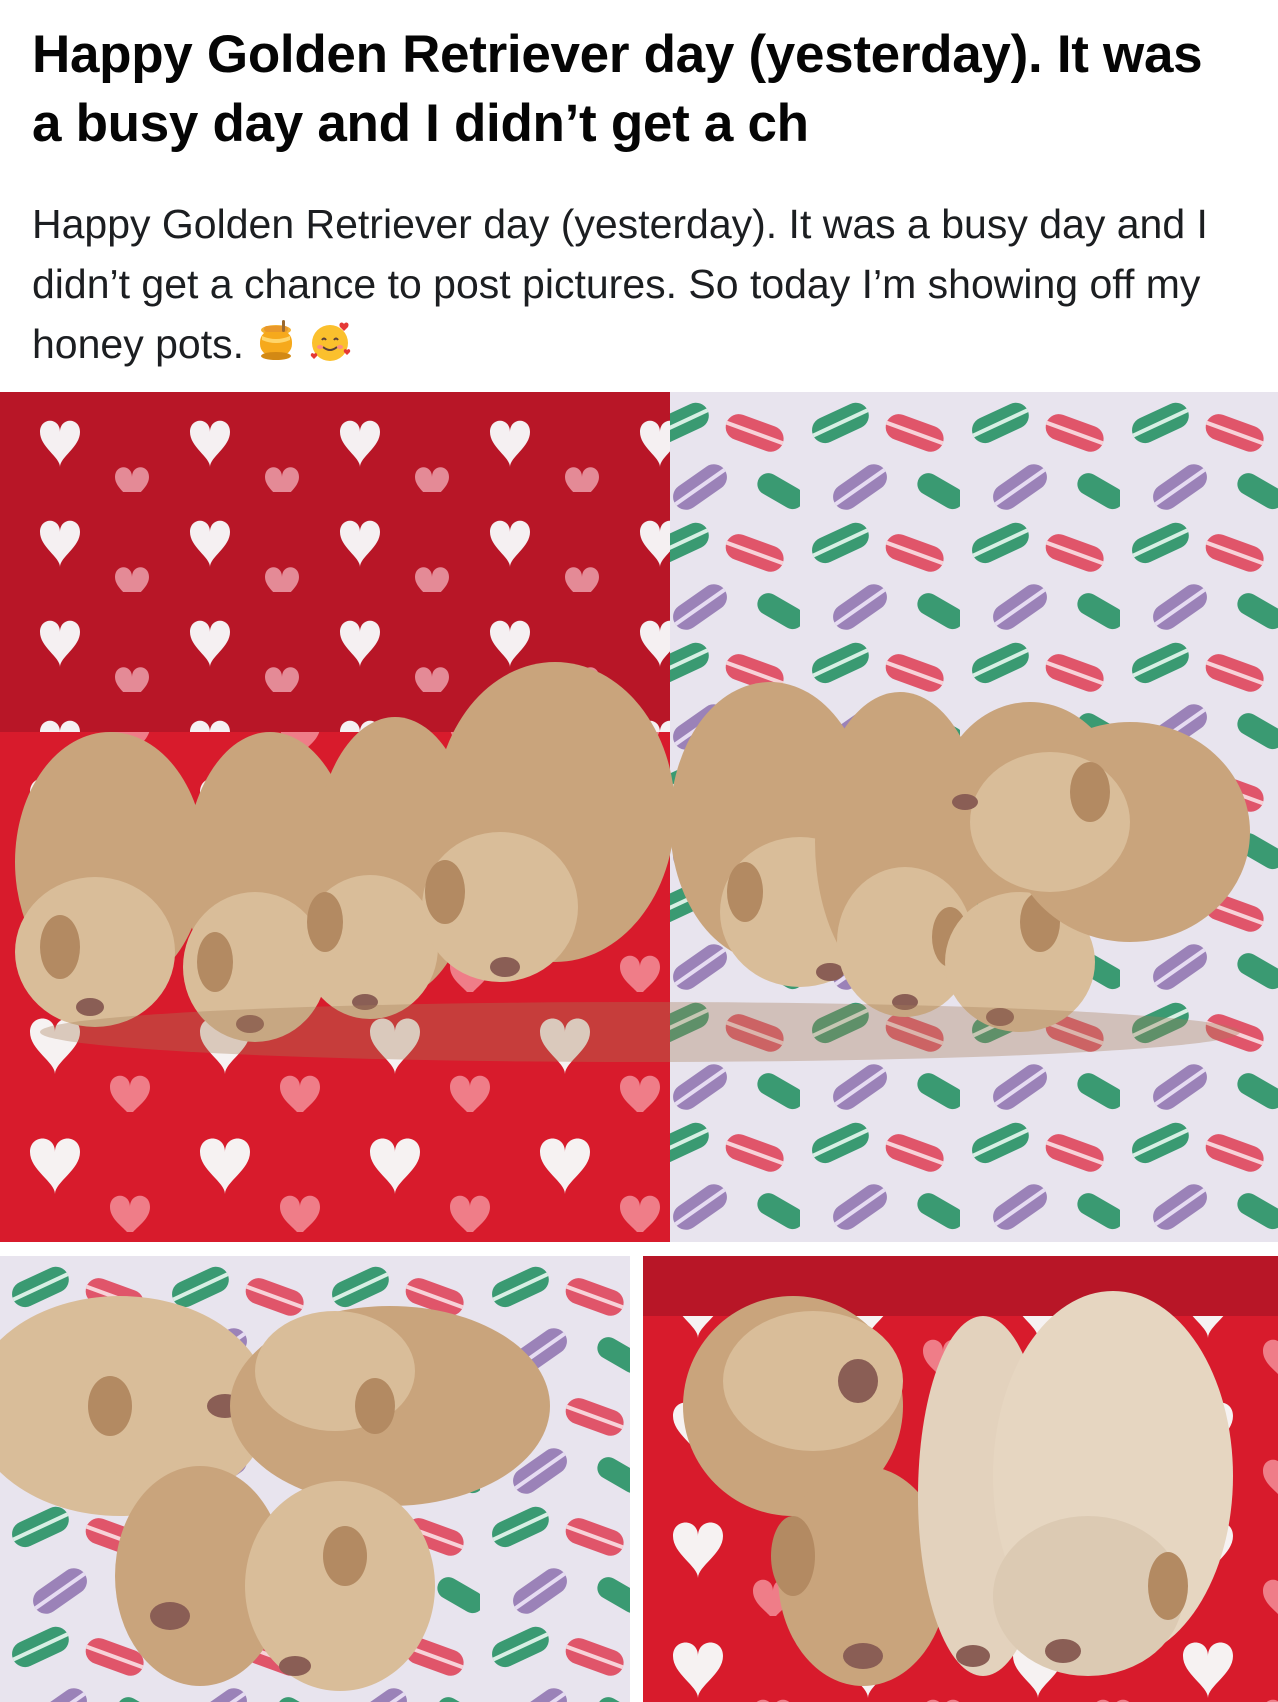  I want to click on puppies-on-hearts-photo, so click(960, 1479).